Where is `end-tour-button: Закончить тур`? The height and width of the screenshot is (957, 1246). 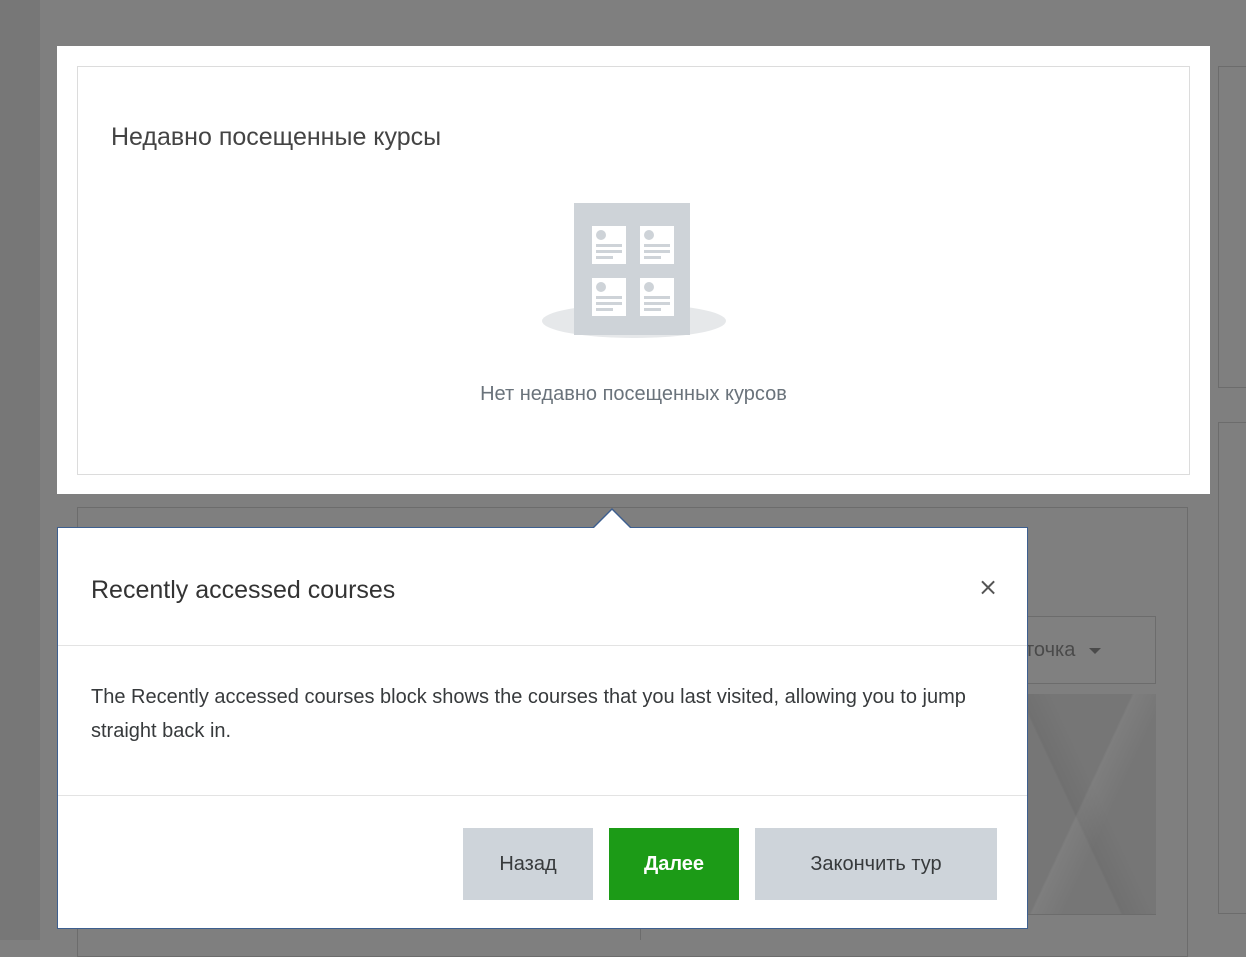 end-tour-button: Закончить тур is located at coordinates (876, 864).